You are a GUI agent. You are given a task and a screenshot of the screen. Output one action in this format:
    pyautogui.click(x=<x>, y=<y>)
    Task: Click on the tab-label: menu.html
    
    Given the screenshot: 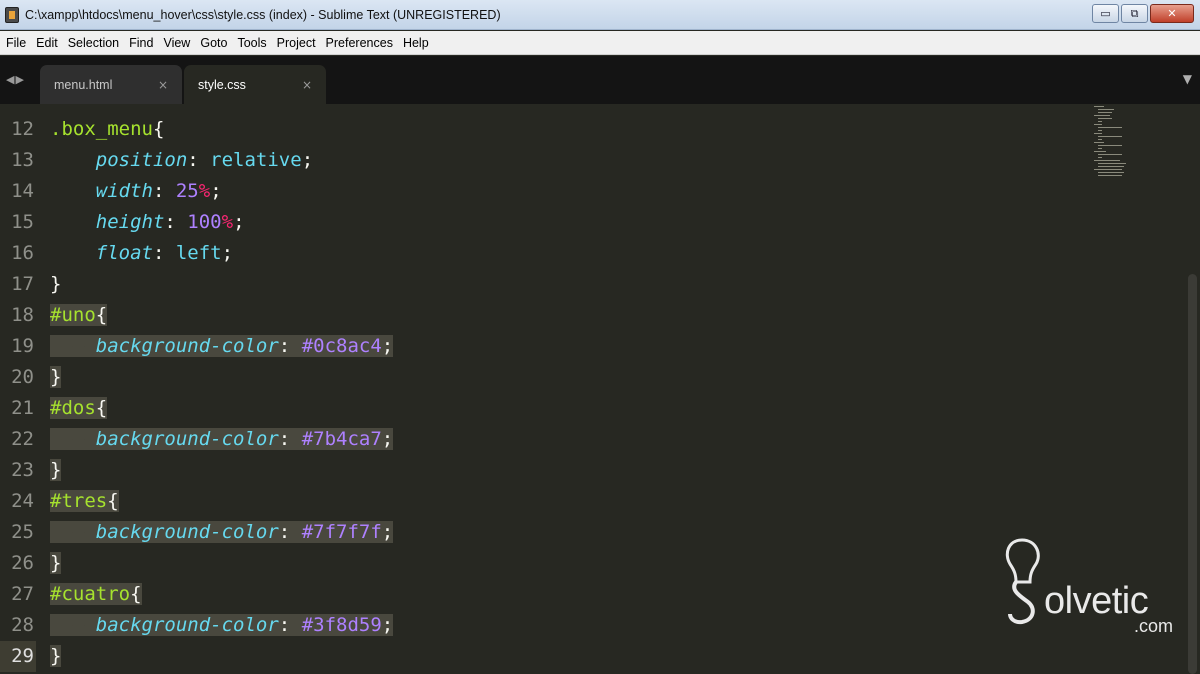 What is the action you would take?
    pyautogui.click(x=83, y=84)
    